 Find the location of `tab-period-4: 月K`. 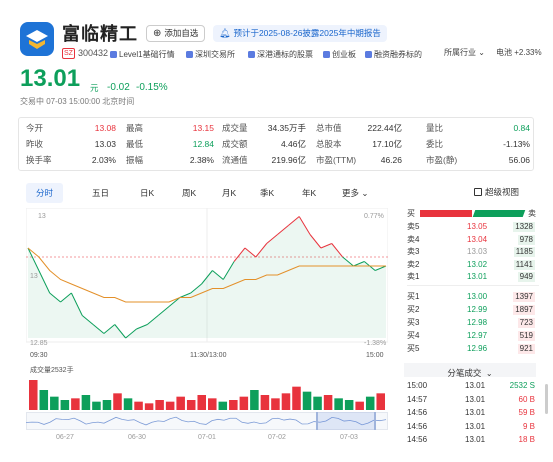

tab-period-4: 月K is located at coordinates (229, 193).